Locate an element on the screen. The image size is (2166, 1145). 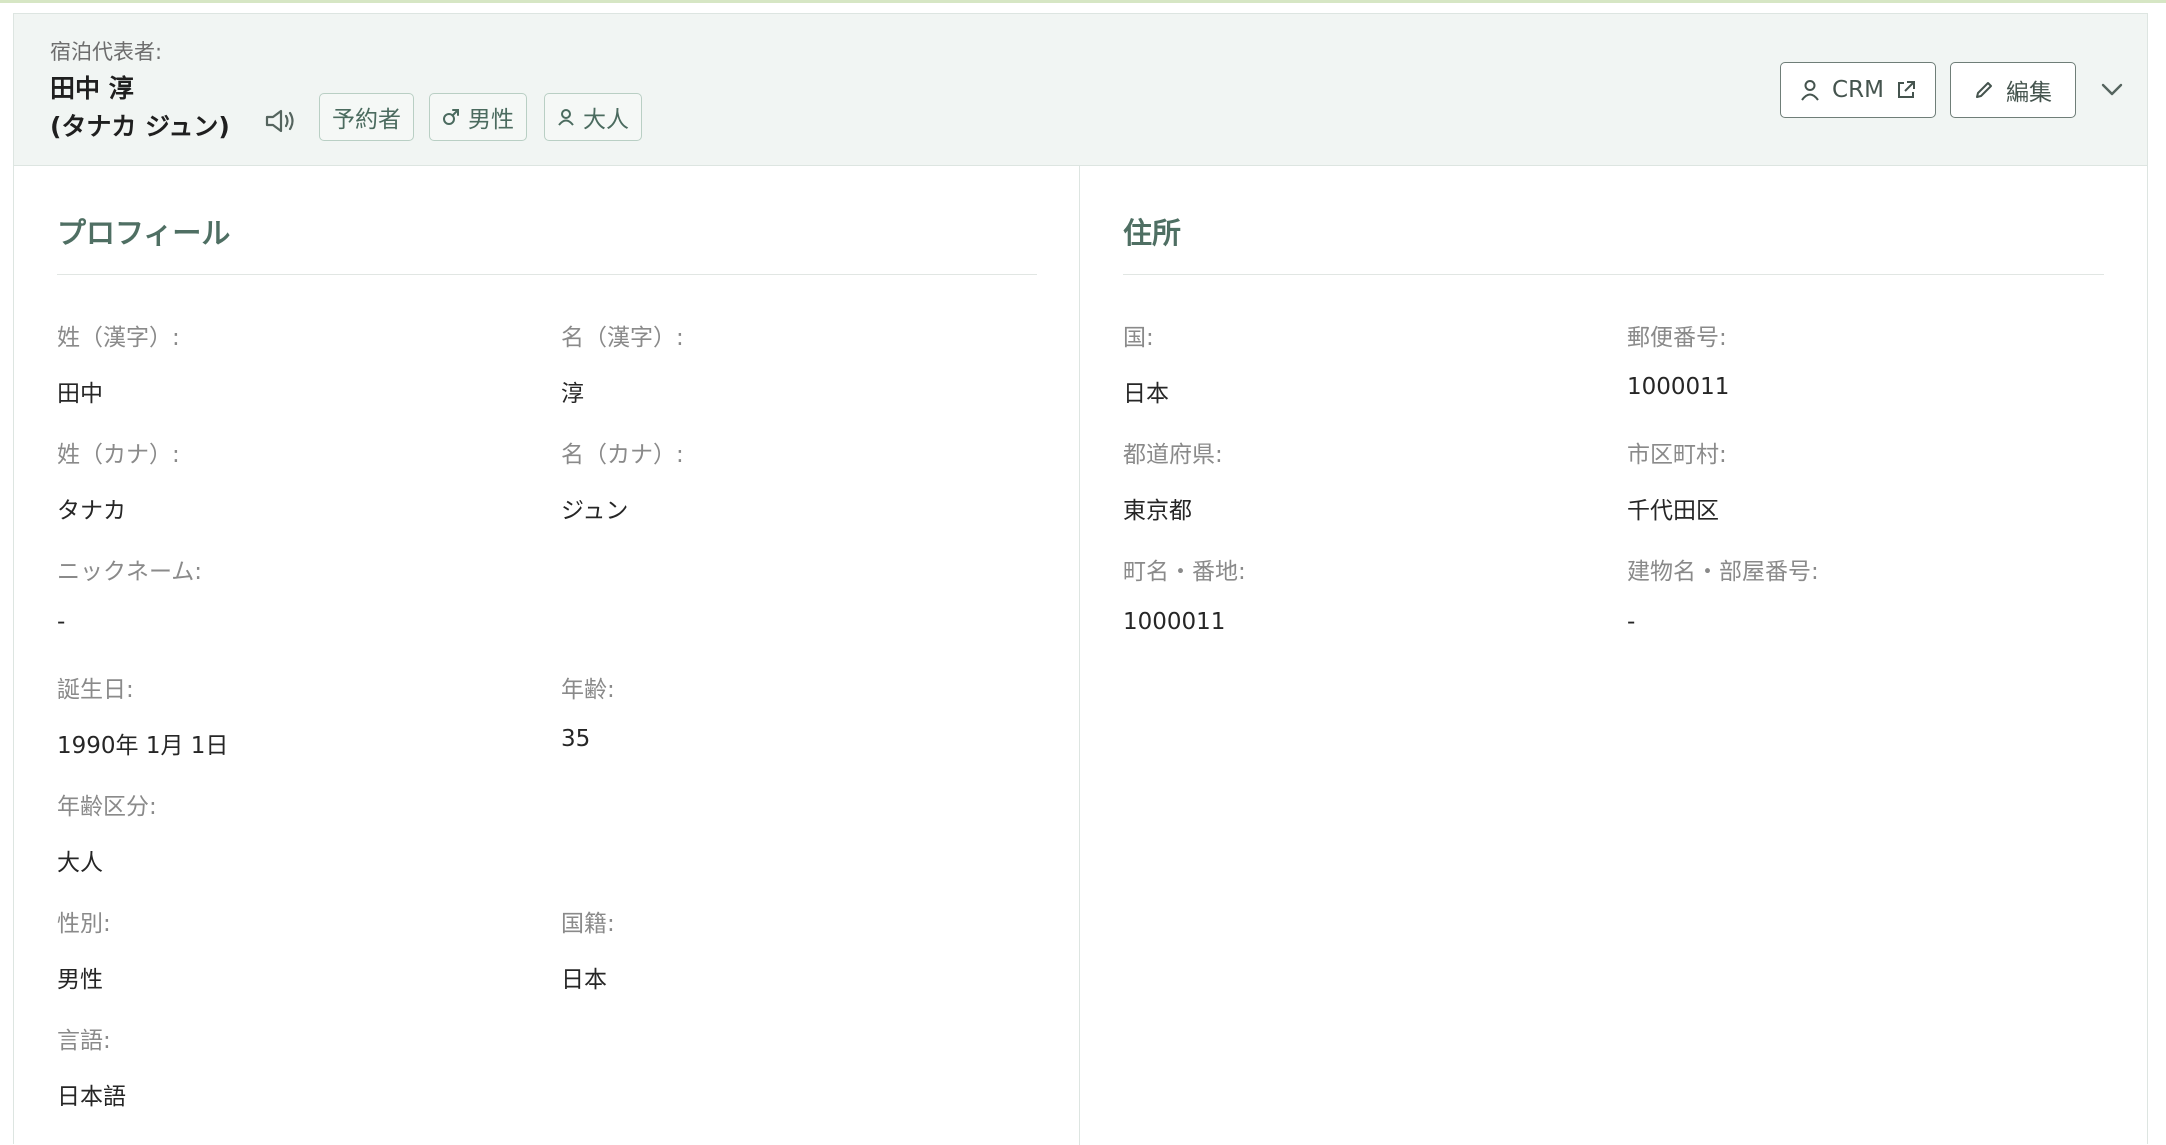
building-label: 建物名・部屋番号: is located at coordinates (1723, 572).